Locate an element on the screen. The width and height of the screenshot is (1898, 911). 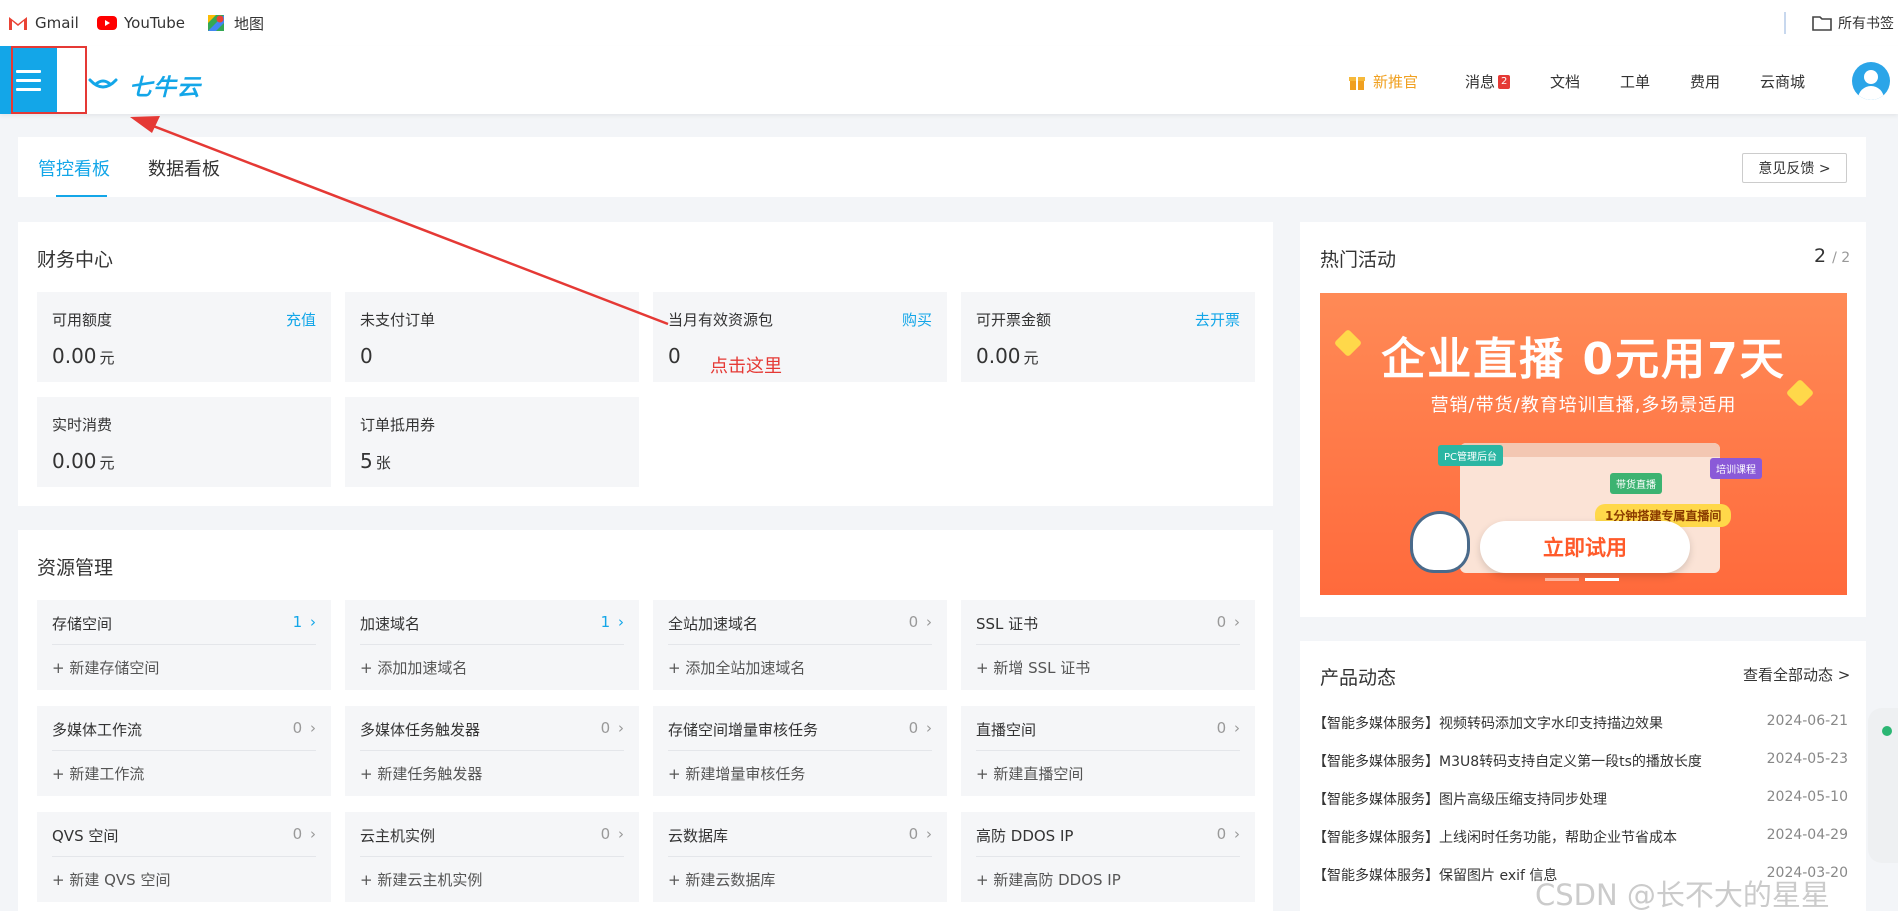
news-title: 【智能多媒体服务】上线闲时任务功能，帮助企业节省成本 is located at coordinates (1495, 837).